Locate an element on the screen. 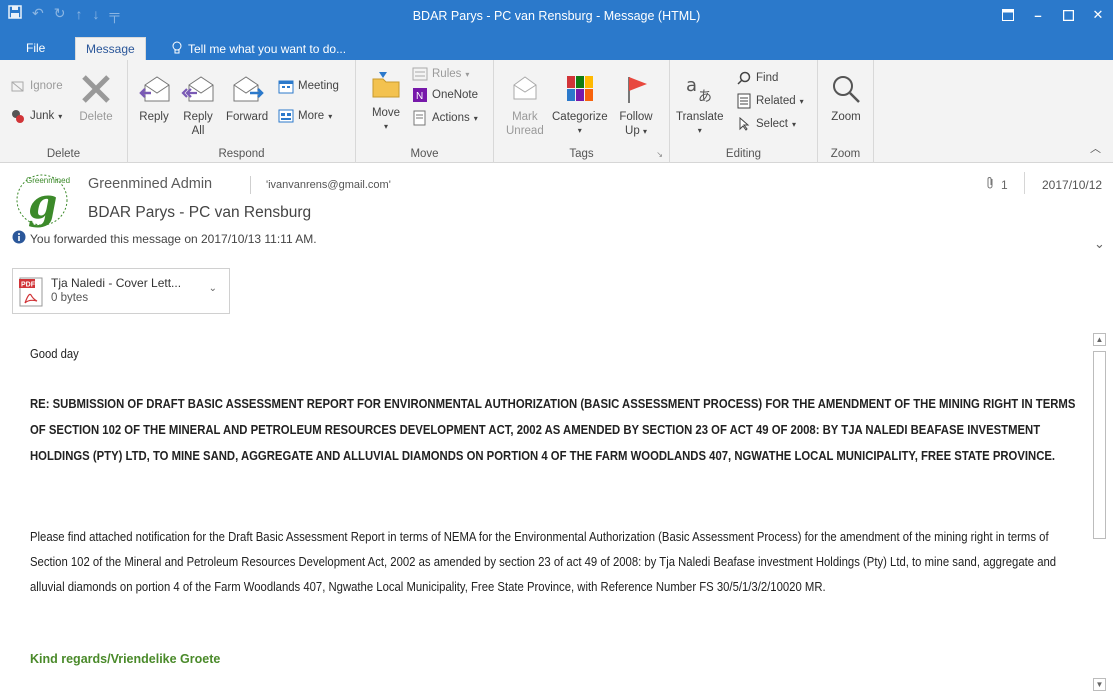 The width and height of the screenshot is (1113, 695). pdf-icon: PDF is located at coordinates (31, 292).